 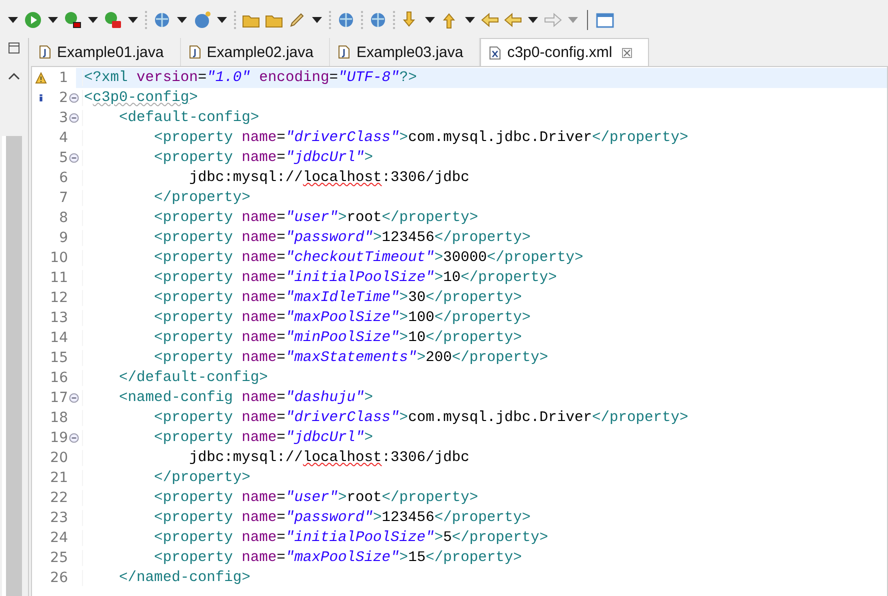 I want to click on code-line: </named-config>, so click(x=166, y=578).